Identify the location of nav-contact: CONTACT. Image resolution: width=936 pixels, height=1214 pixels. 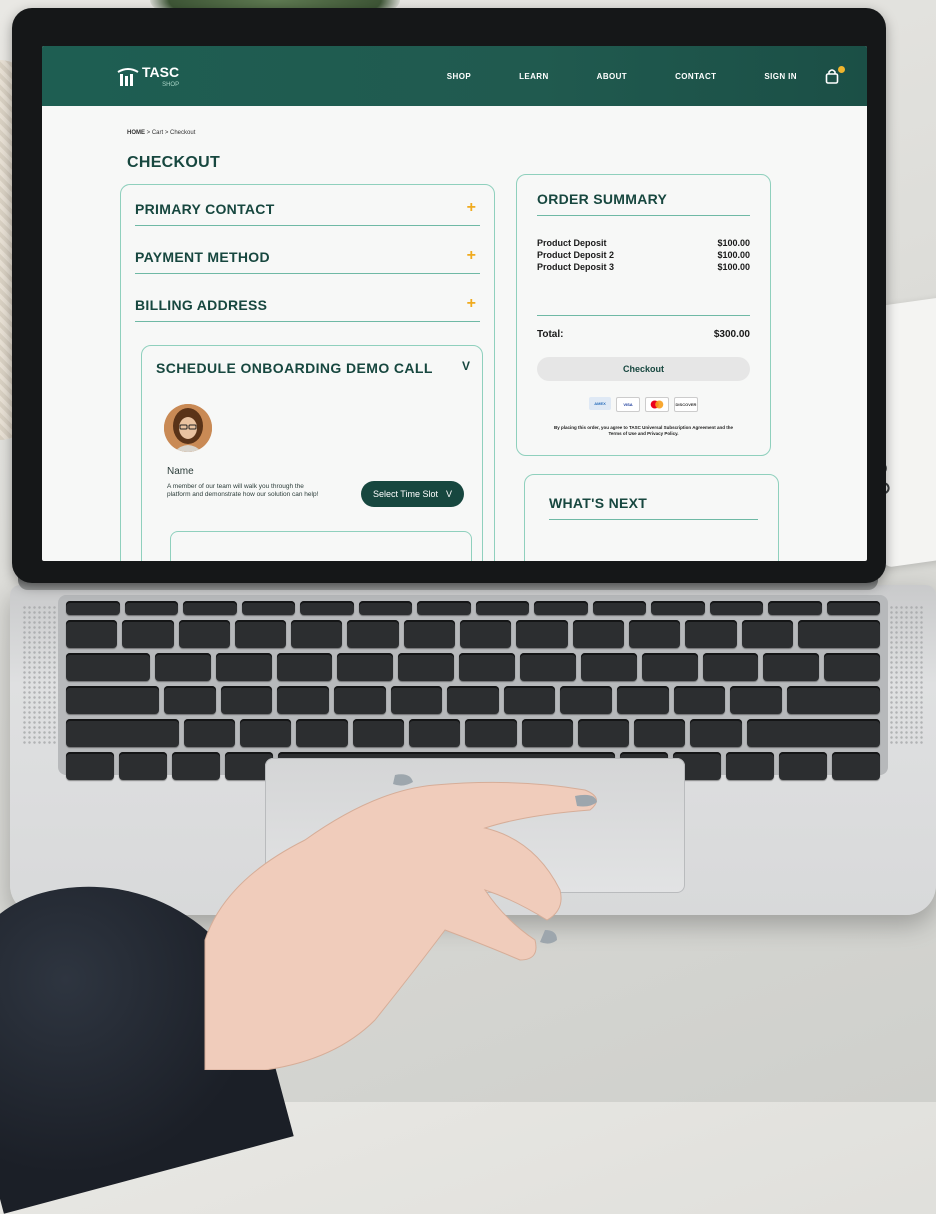
(695, 76).